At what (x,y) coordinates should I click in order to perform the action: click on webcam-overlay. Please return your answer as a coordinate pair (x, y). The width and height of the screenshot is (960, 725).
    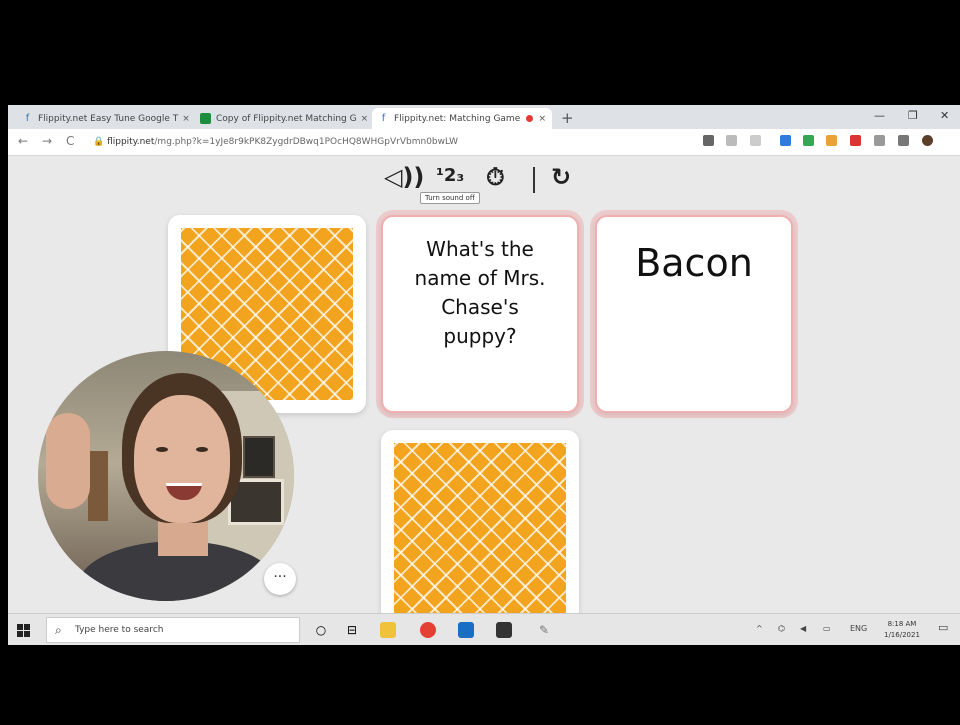
    Looking at the image, I should click on (166, 476).